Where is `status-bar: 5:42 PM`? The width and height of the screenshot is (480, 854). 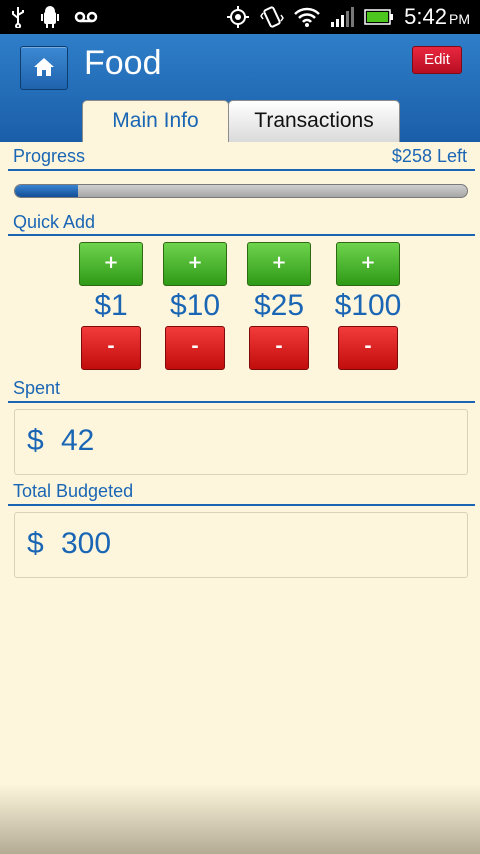
status-bar: 5:42 PM is located at coordinates (240, 17).